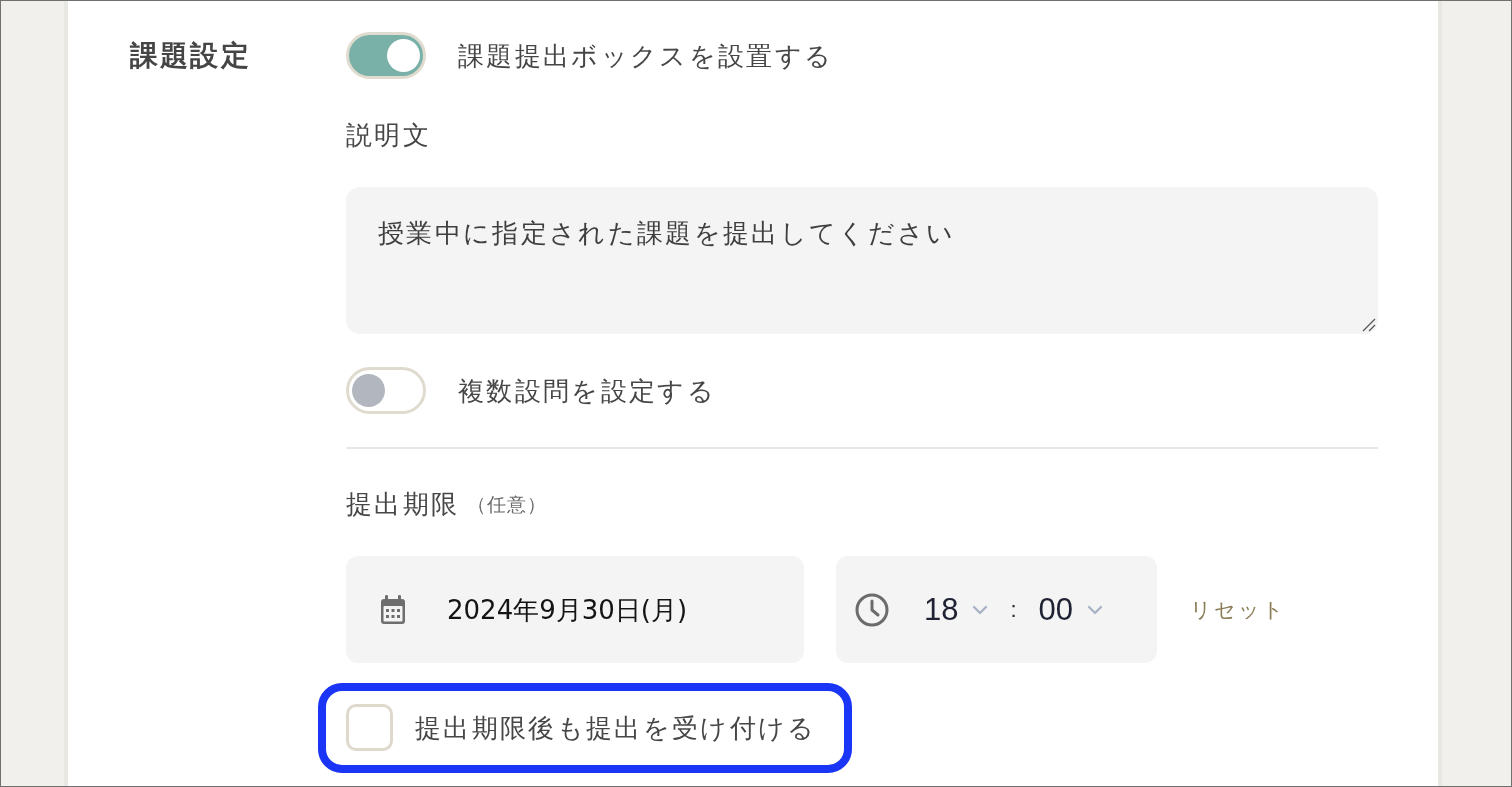 This screenshot has height=787, width=1512. What do you see at coordinates (587, 391) in the screenshot?
I see `toggle-label: 複数設問を設定する` at bounding box center [587, 391].